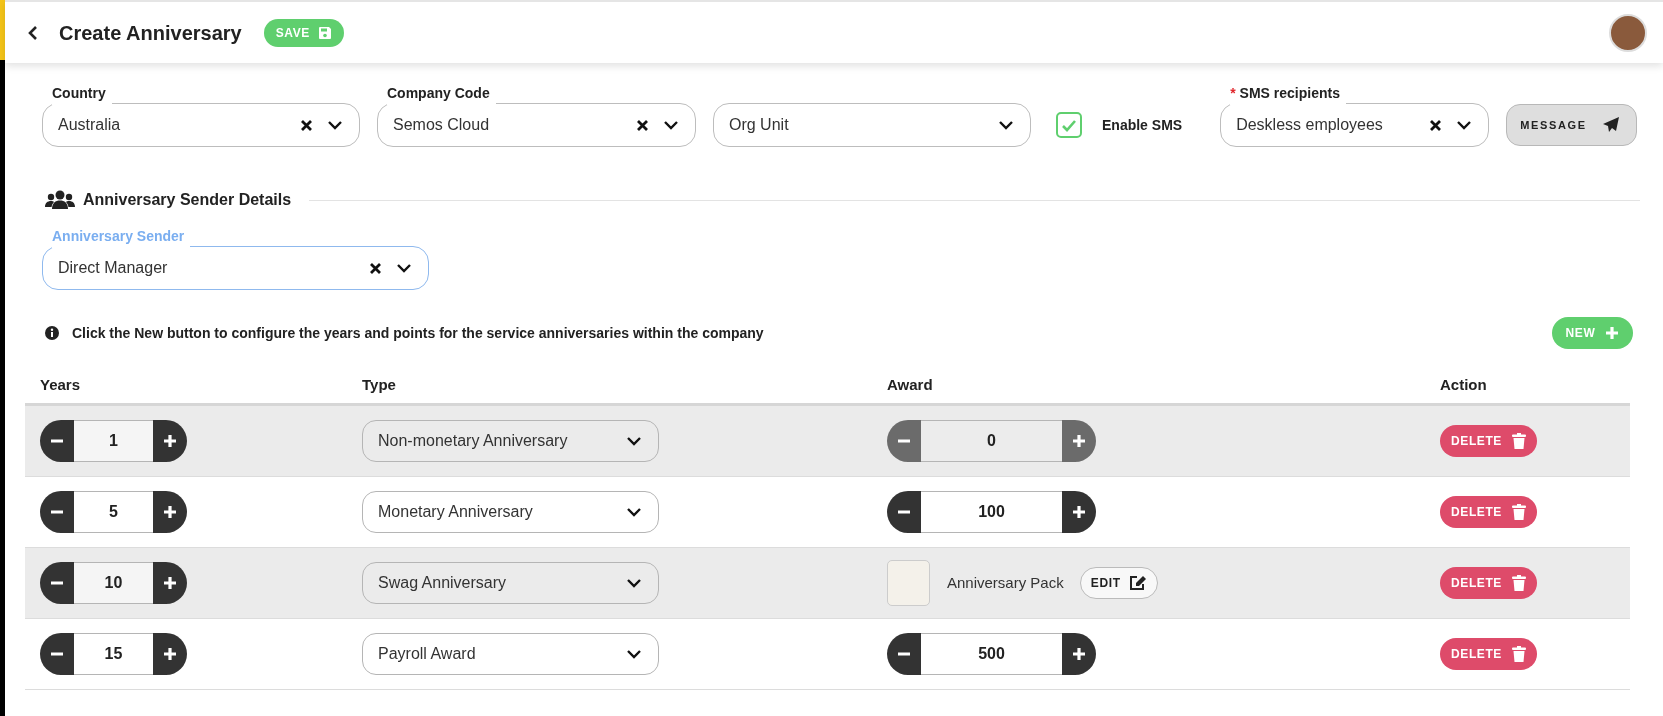  What do you see at coordinates (1611, 125) in the screenshot?
I see `send-icon` at bounding box center [1611, 125].